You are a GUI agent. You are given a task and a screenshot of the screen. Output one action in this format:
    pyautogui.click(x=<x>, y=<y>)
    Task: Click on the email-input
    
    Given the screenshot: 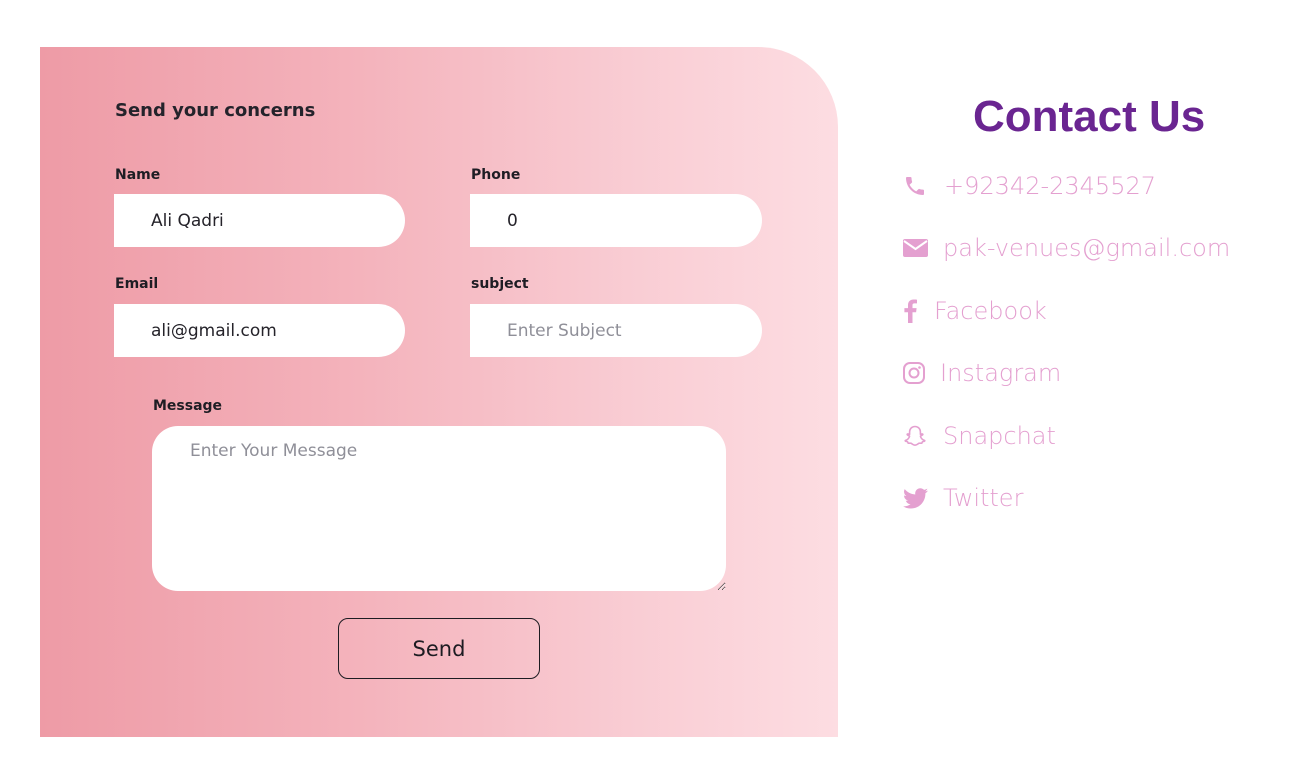 What is the action you would take?
    pyautogui.click(x=259, y=330)
    